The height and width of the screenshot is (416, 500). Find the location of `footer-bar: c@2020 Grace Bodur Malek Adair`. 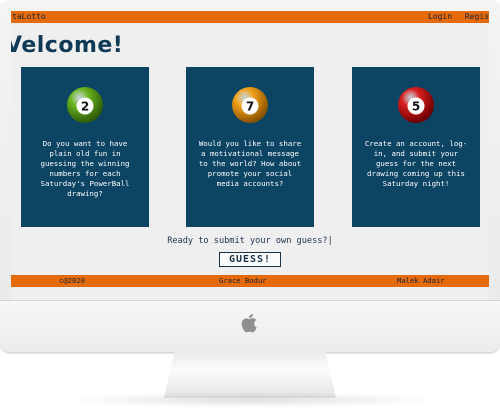

footer-bar: c@2020 Grace Bodur Malek Adair is located at coordinates (250, 281).